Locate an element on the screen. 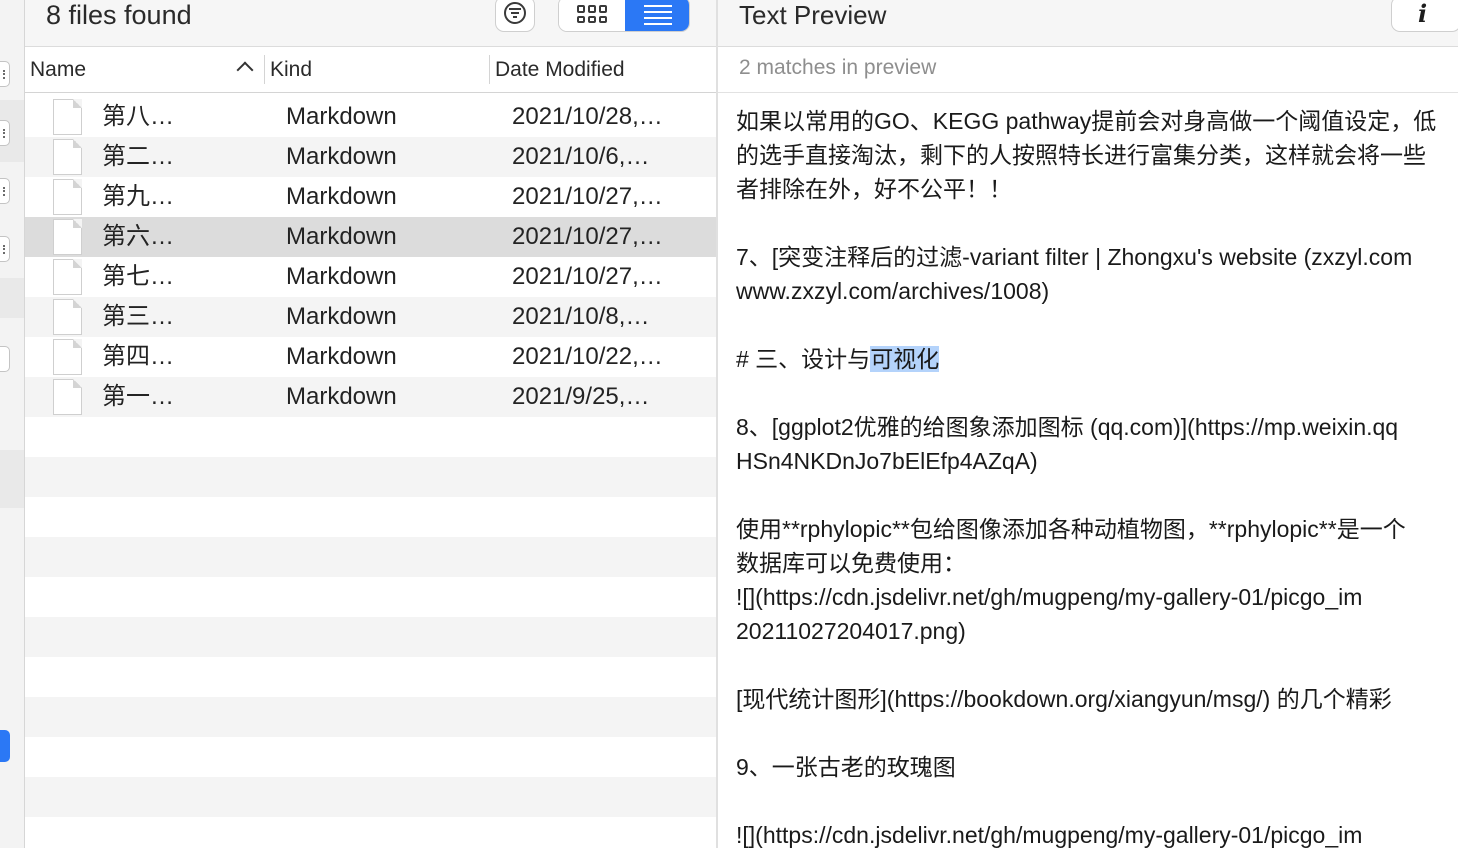  view-mode-segmented-control is located at coordinates (624, 16).